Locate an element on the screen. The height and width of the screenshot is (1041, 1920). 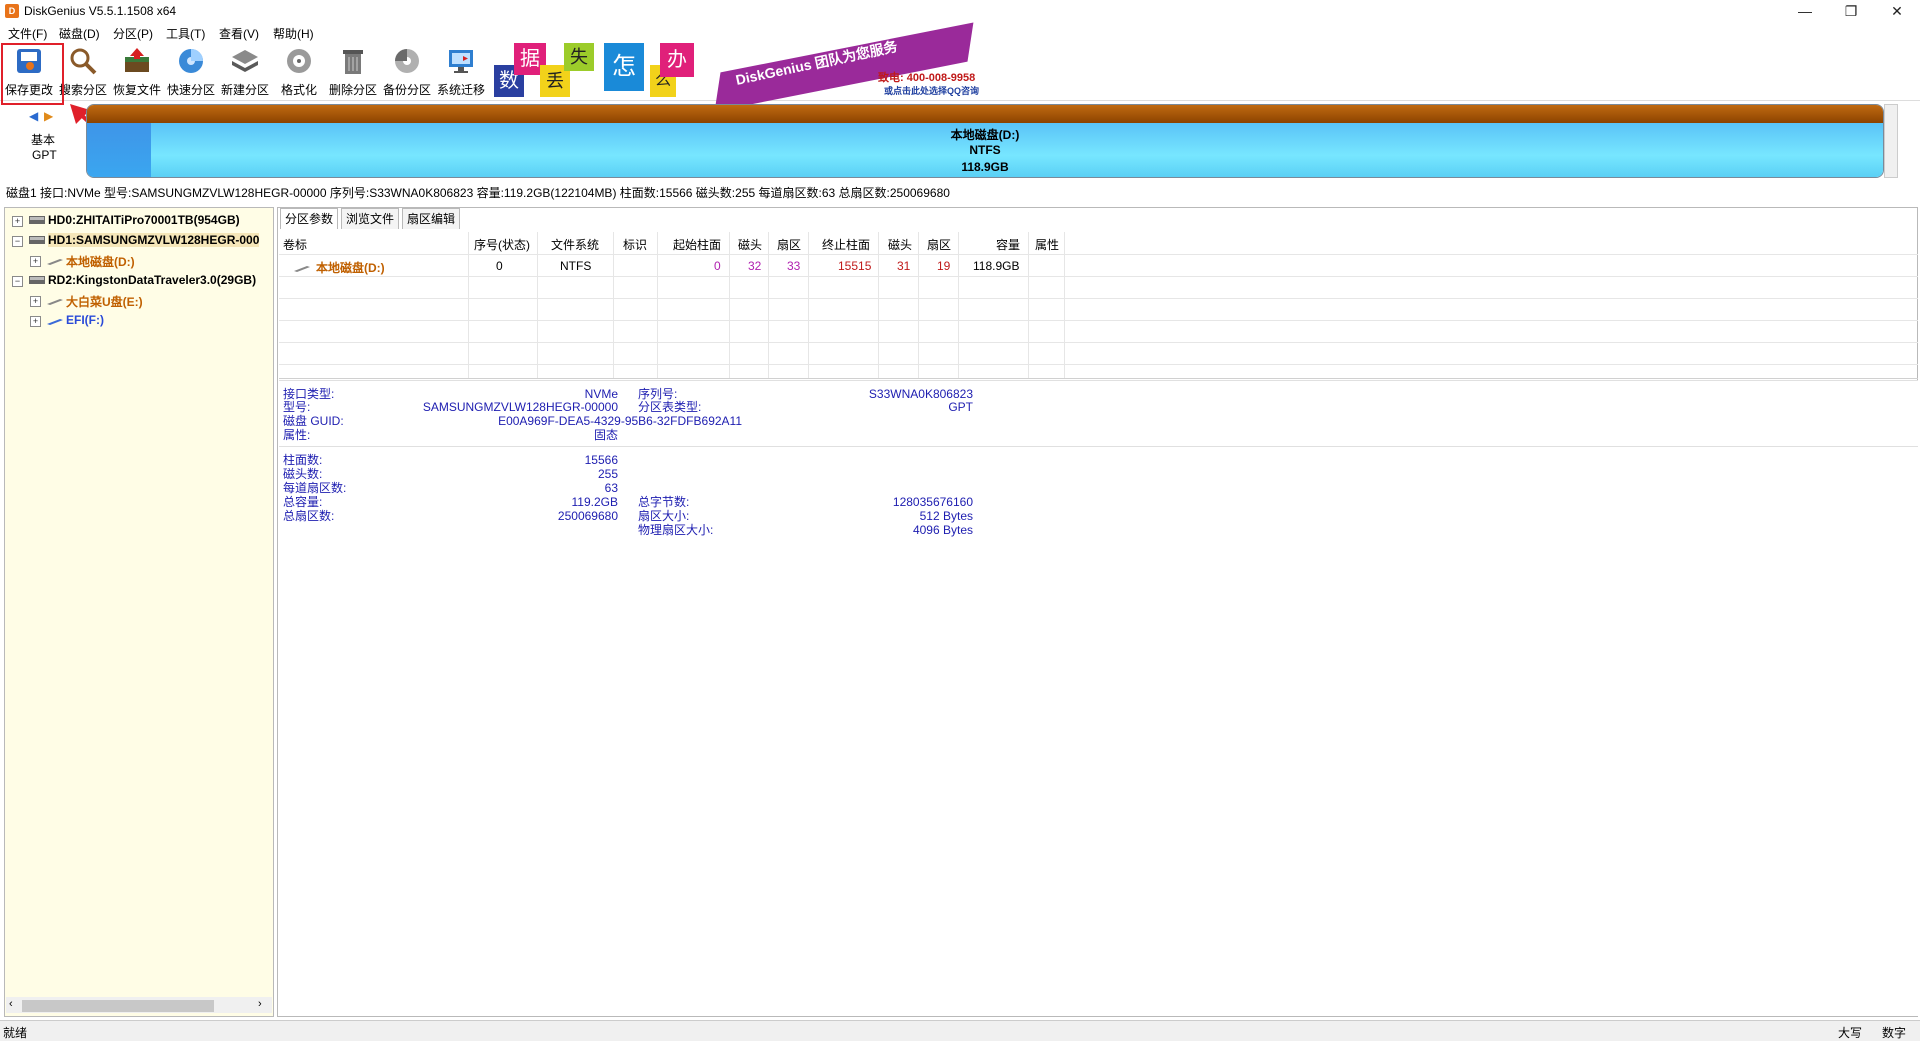
quick-partition-button: 快速分区 is located at coordinates (191, 71).